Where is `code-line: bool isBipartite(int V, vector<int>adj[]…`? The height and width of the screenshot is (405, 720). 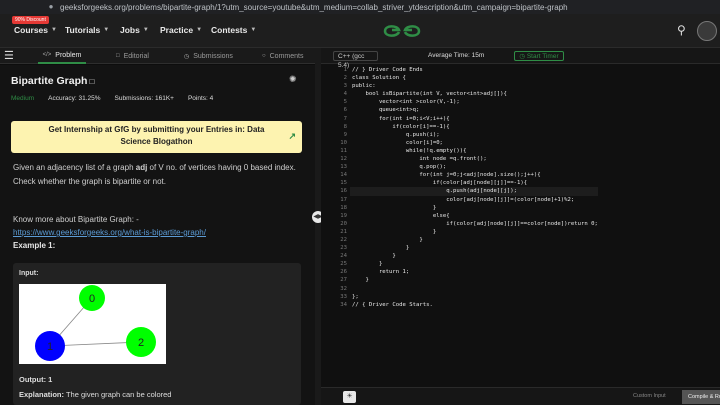
code-line: bool isBipartite(int V, vector<int>adj[]… is located at coordinates (474, 94).